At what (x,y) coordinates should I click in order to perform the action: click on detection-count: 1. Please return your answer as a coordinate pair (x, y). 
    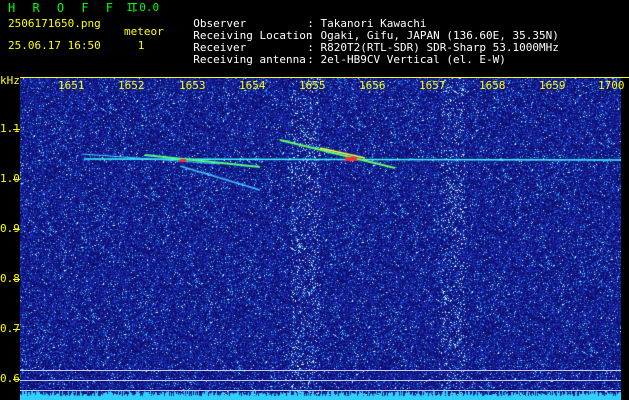
    Looking at the image, I should click on (141, 45).